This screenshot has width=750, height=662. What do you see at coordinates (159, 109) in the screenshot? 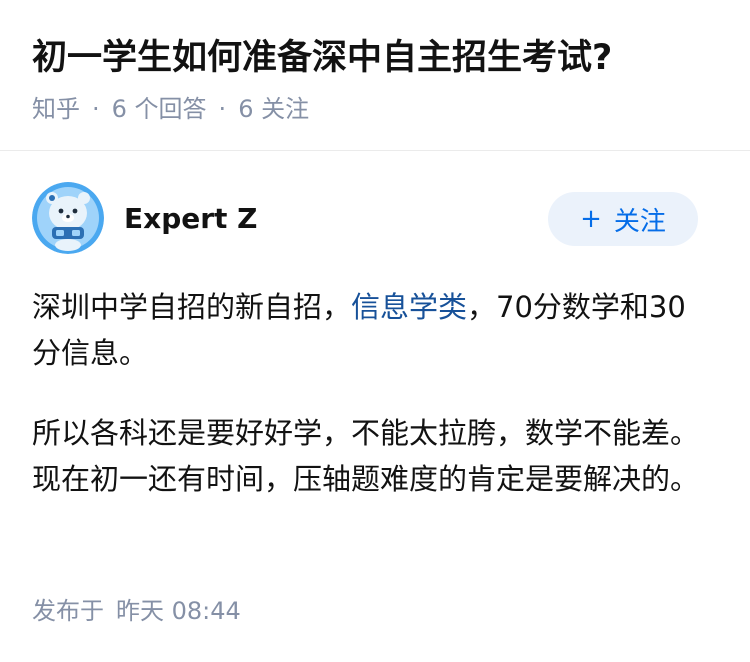
I see `answer-count: 6 个回答` at bounding box center [159, 109].